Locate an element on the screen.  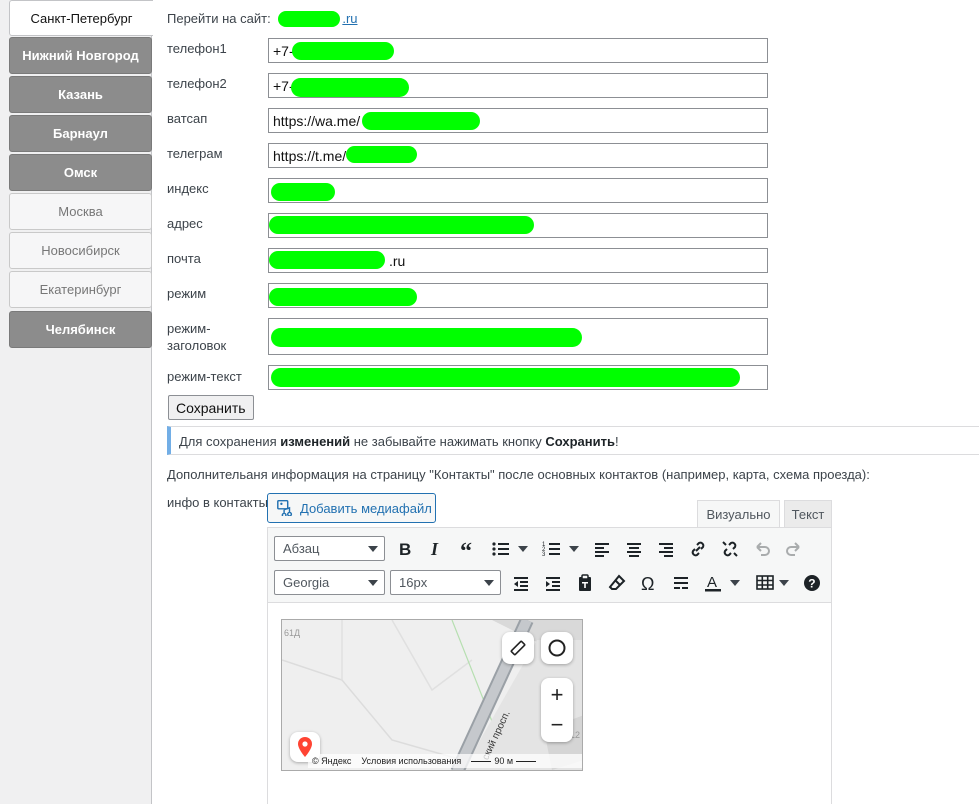
city-tab-label: Казань is located at coordinates (80, 94).